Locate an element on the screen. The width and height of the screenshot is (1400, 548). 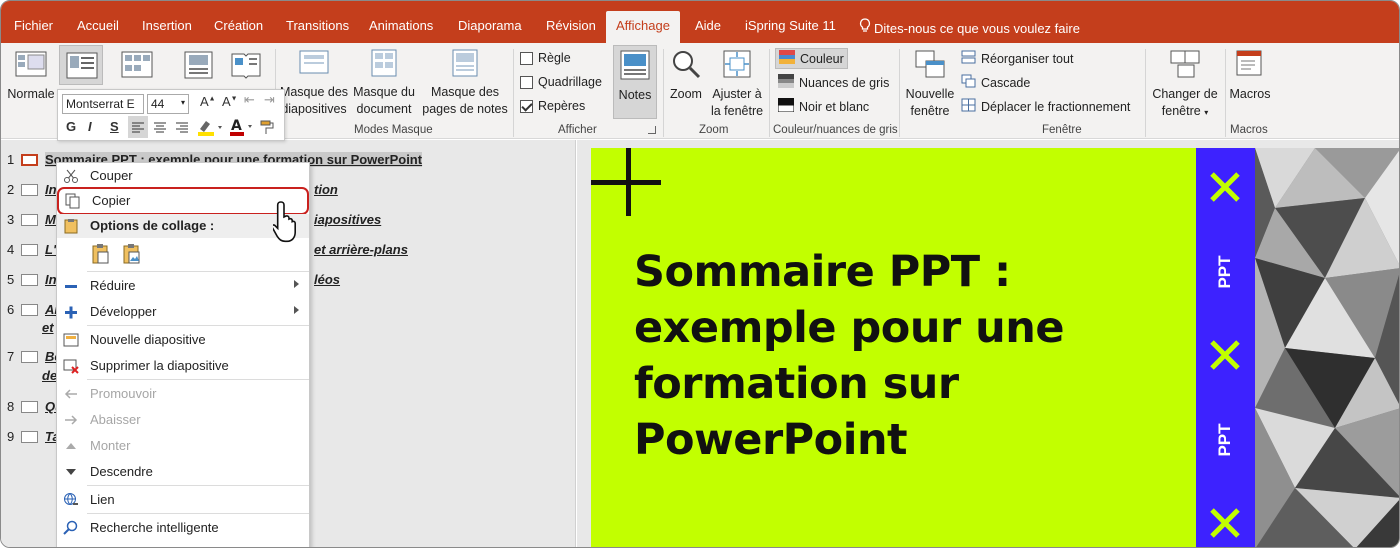
outline-row-9: 9 Ta is located at coordinates (33, 436).